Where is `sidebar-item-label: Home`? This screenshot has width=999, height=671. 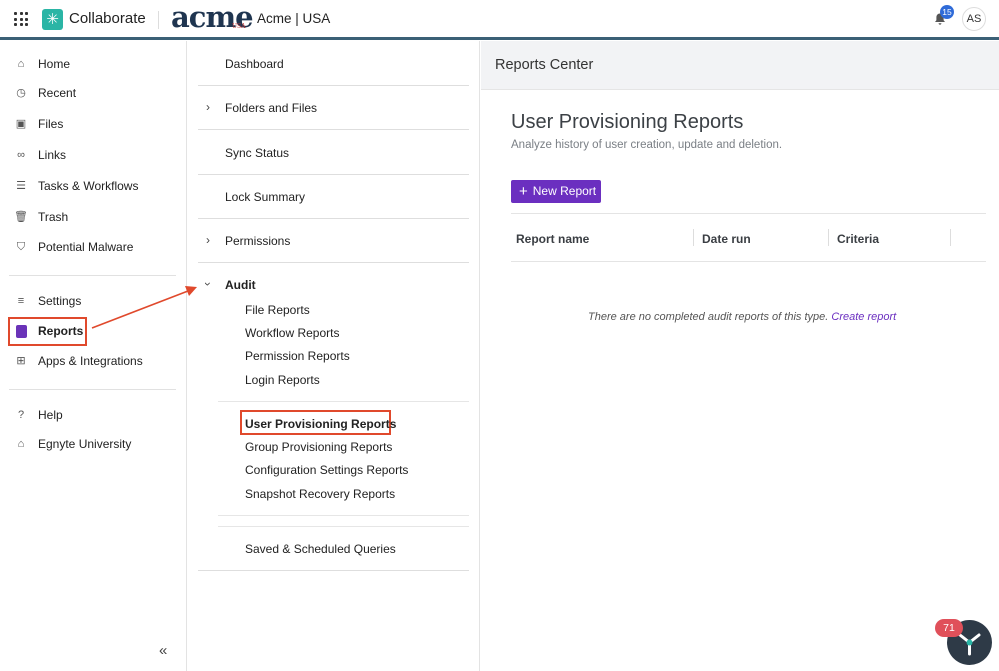
sidebar-item-label: Home is located at coordinates (54, 64).